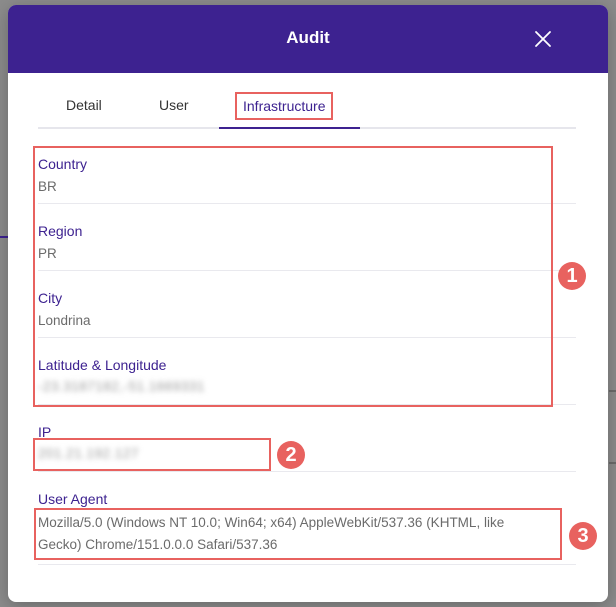 The width and height of the screenshot is (616, 607). I want to click on modal-header: Audit, so click(308, 39).